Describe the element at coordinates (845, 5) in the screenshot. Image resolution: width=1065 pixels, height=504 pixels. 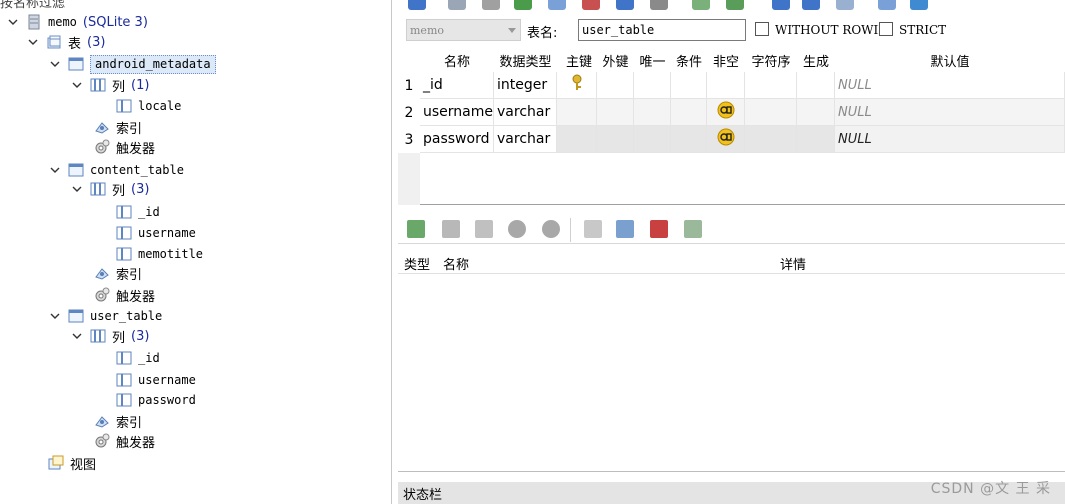
I see `unique-icon` at that location.